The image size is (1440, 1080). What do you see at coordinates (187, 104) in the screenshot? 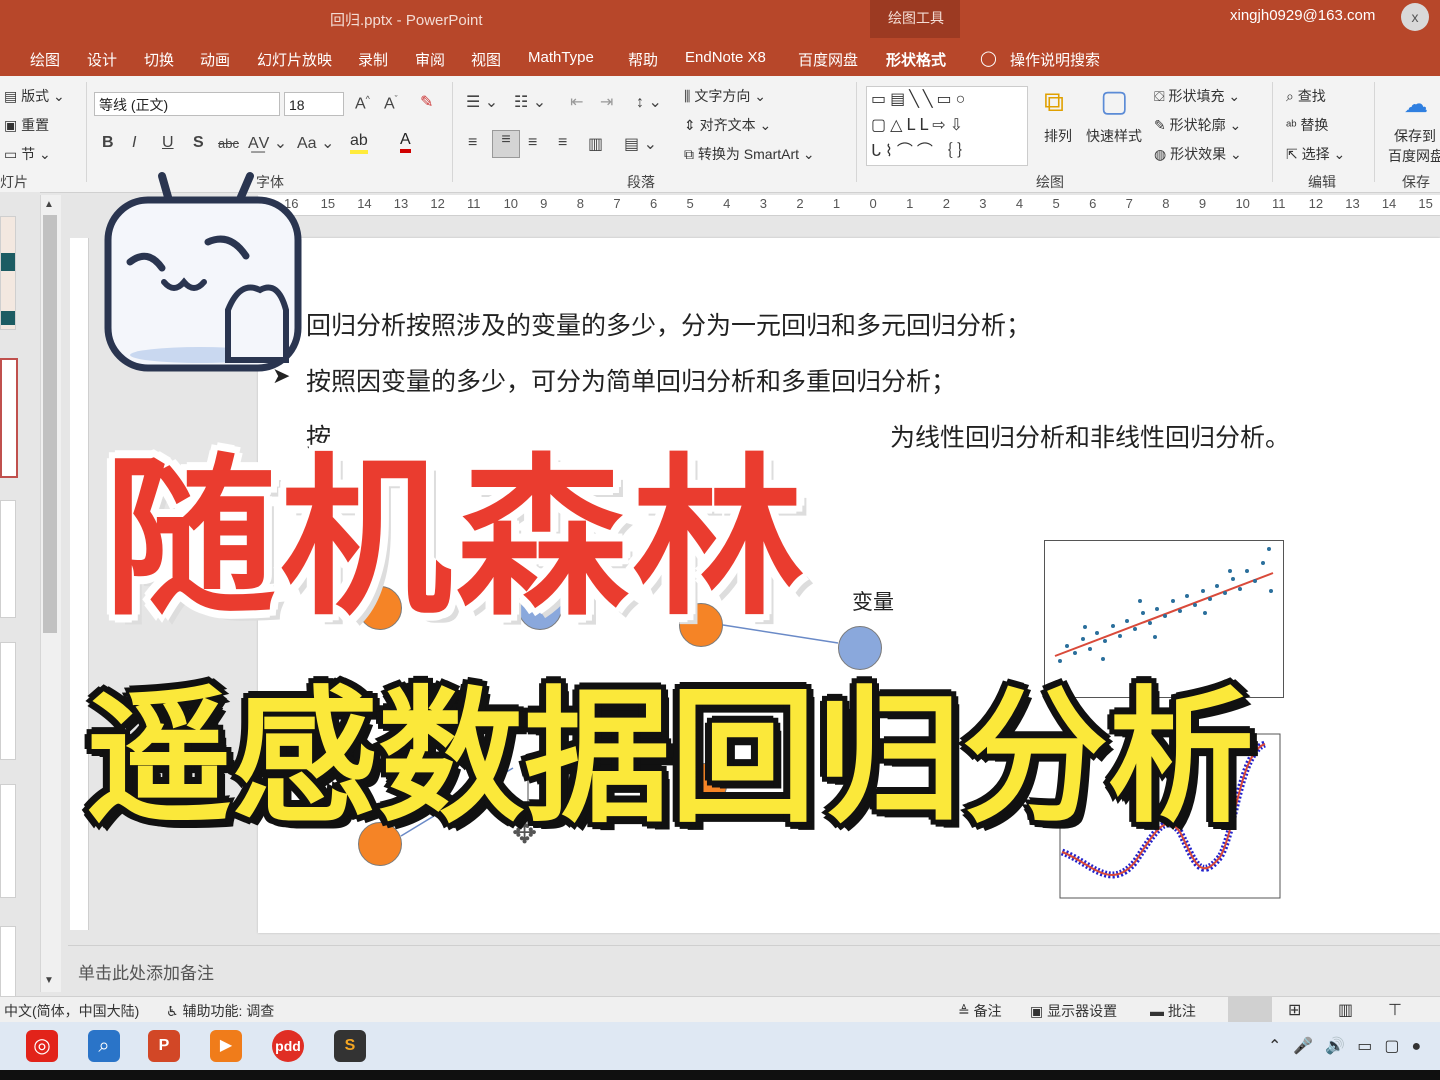
I see `font-name-combo: 等线 (正文)` at bounding box center [187, 104].